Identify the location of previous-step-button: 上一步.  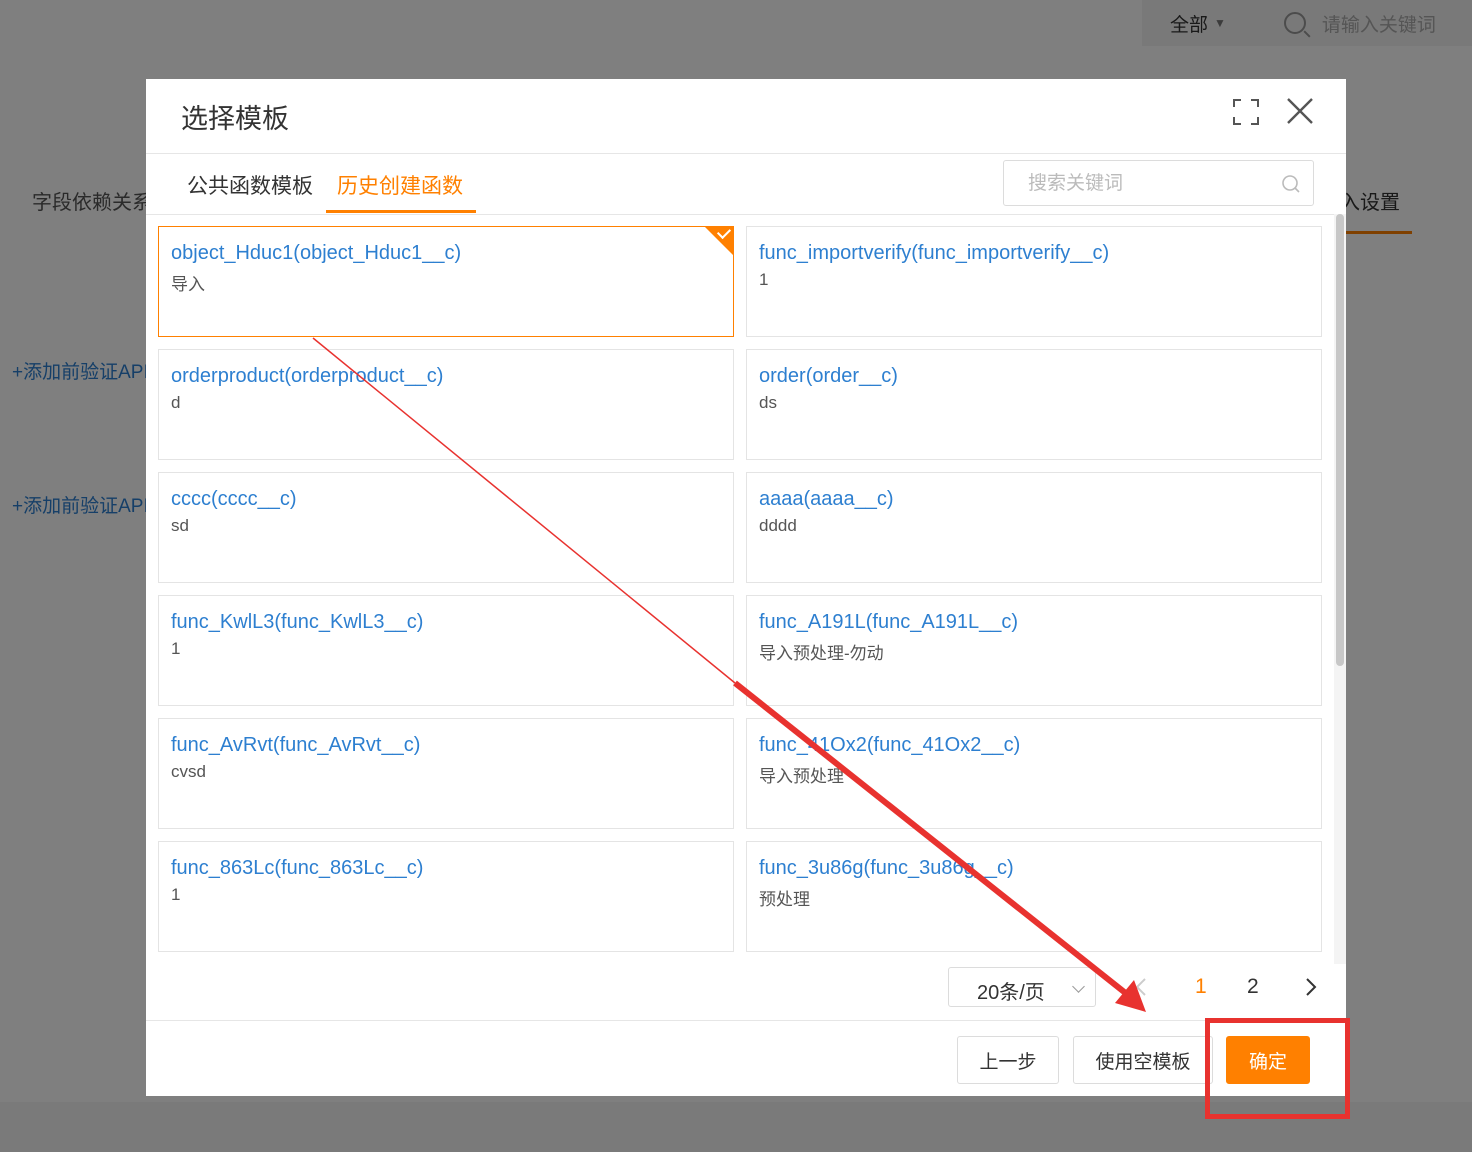
(1008, 1060).